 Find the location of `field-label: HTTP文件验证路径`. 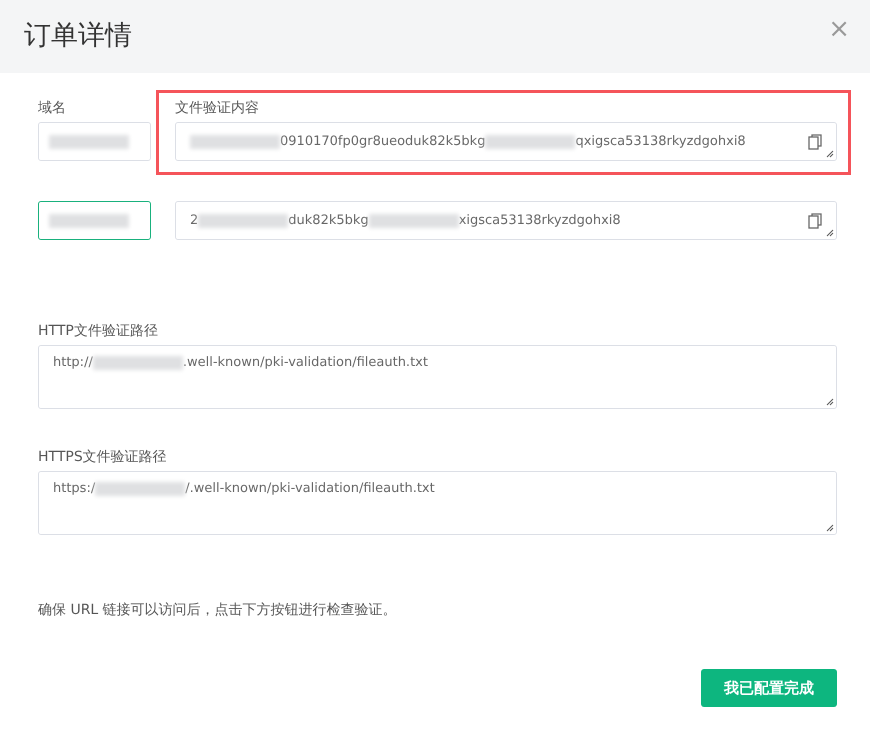

field-label: HTTP文件验证路径 is located at coordinates (98, 331).